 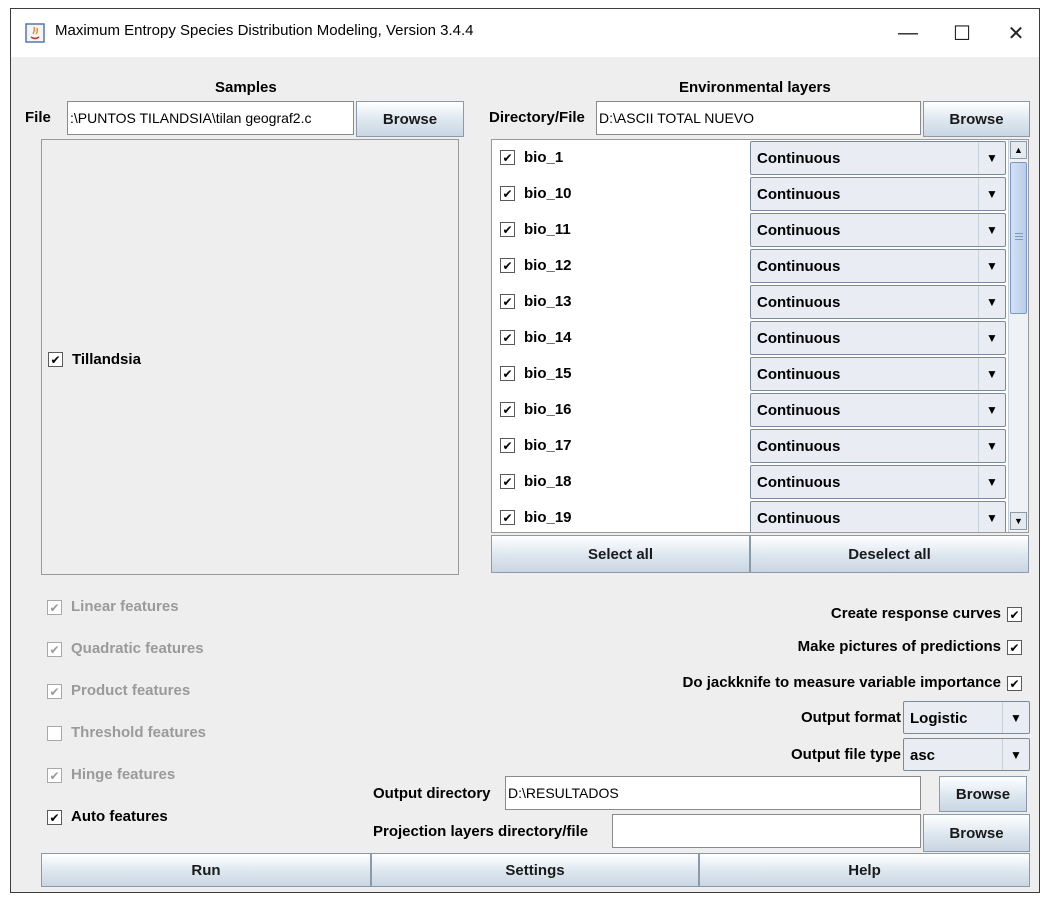 What do you see at coordinates (207, 818) in the screenshot?
I see `feature-option: ✔ Auto features` at bounding box center [207, 818].